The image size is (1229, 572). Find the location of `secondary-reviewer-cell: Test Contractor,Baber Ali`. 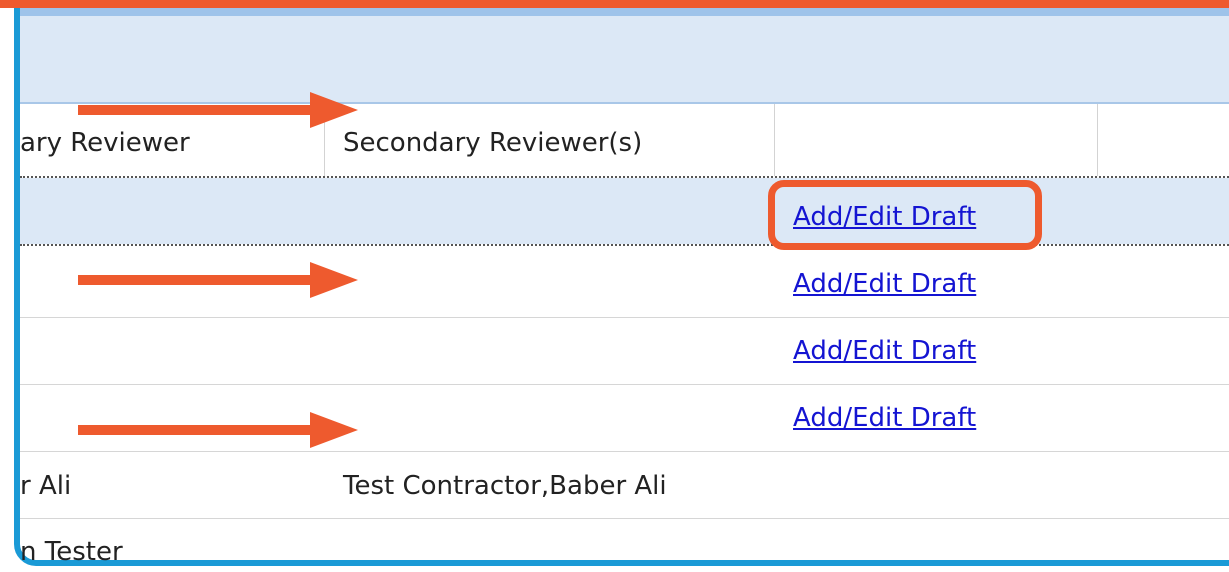

secondary-reviewer-cell: Test Contractor,Baber Ali is located at coordinates (505, 486).